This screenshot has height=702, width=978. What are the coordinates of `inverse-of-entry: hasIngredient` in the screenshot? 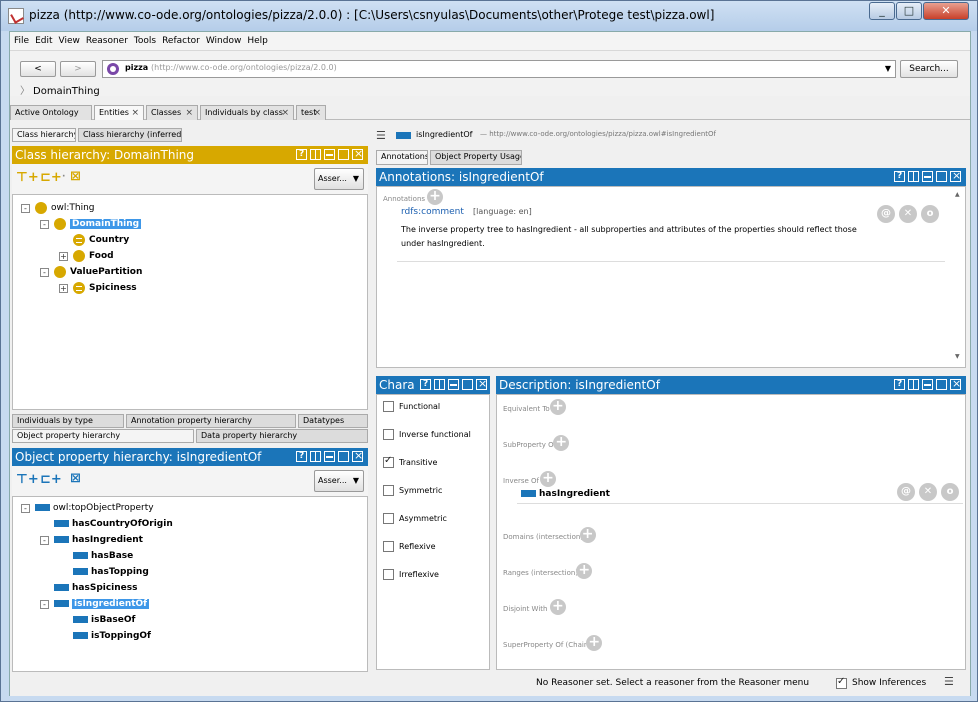 It's located at (565, 494).